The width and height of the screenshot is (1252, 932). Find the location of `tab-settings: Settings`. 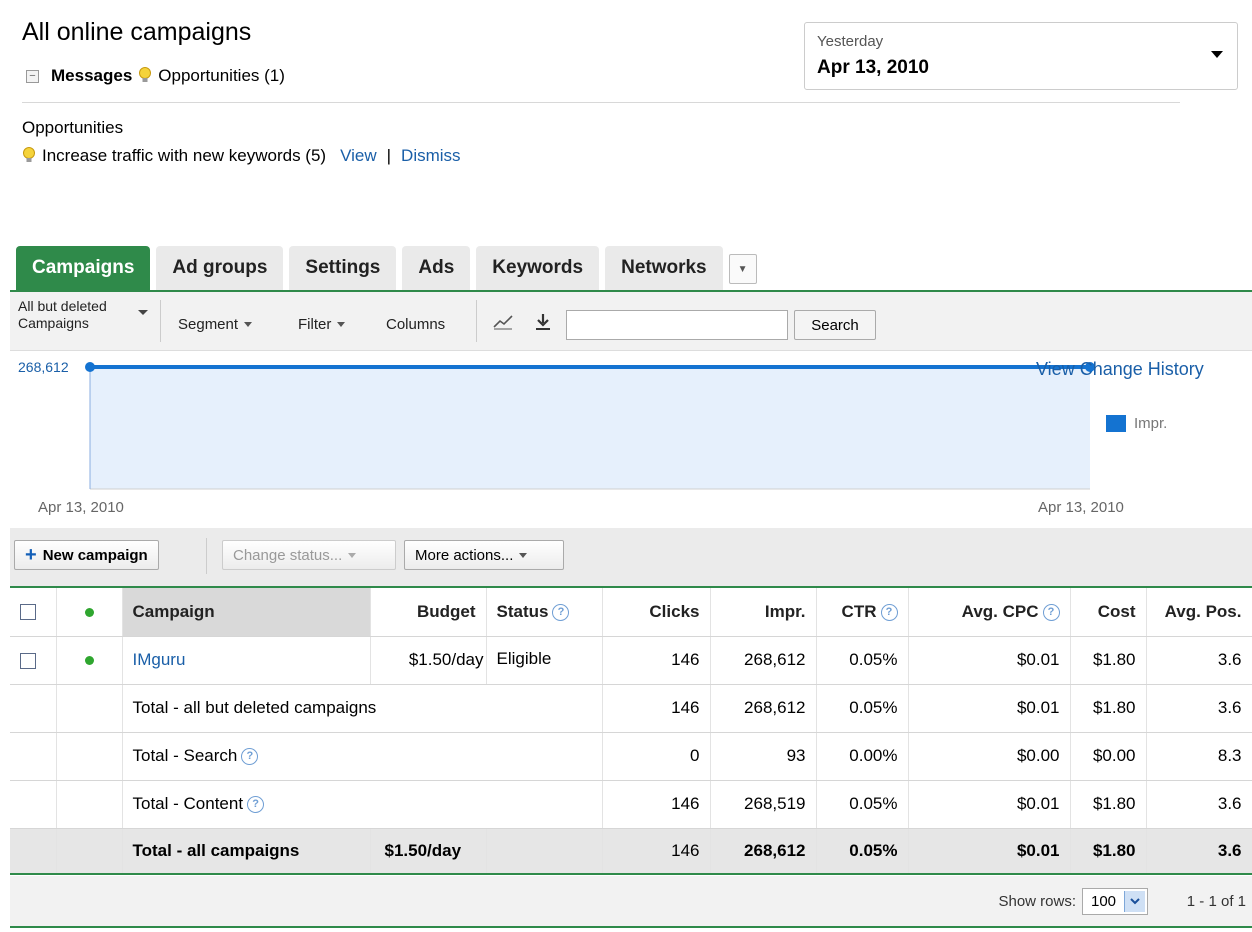

tab-settings: Settings is located at coordinates (343, 268).